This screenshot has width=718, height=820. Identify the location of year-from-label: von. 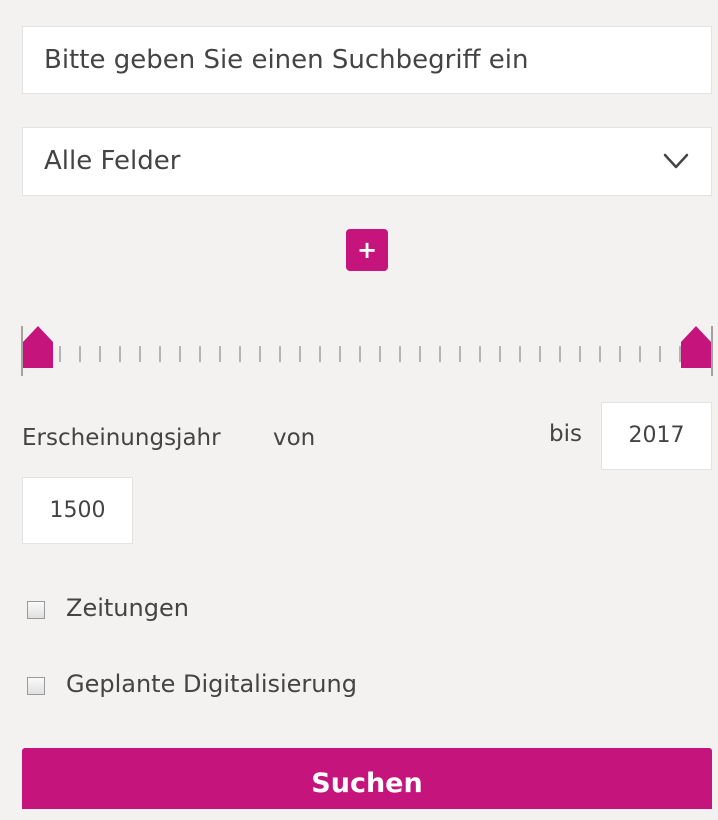
(294, 438).